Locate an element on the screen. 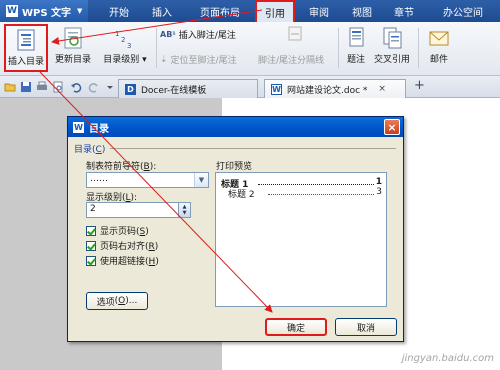  level-stepper: 2 ▲ ▼ is located at coordinates (138, 210).